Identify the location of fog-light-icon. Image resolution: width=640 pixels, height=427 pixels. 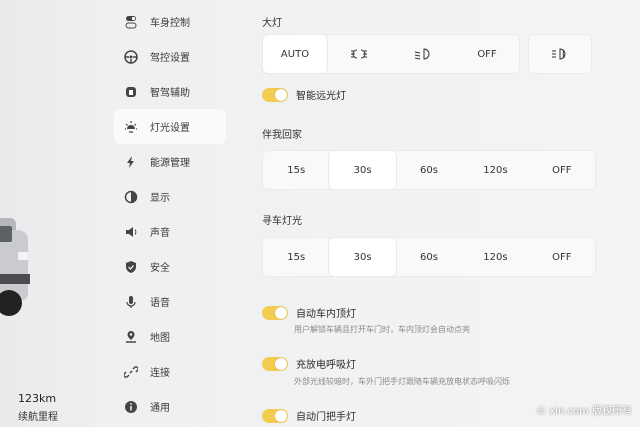
(559, 54).